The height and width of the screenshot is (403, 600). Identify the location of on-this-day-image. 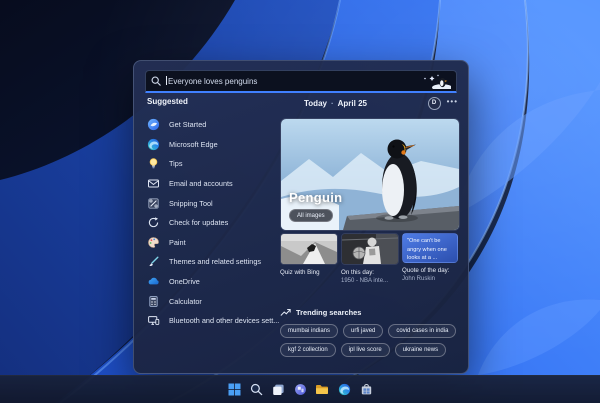
(370, 249).